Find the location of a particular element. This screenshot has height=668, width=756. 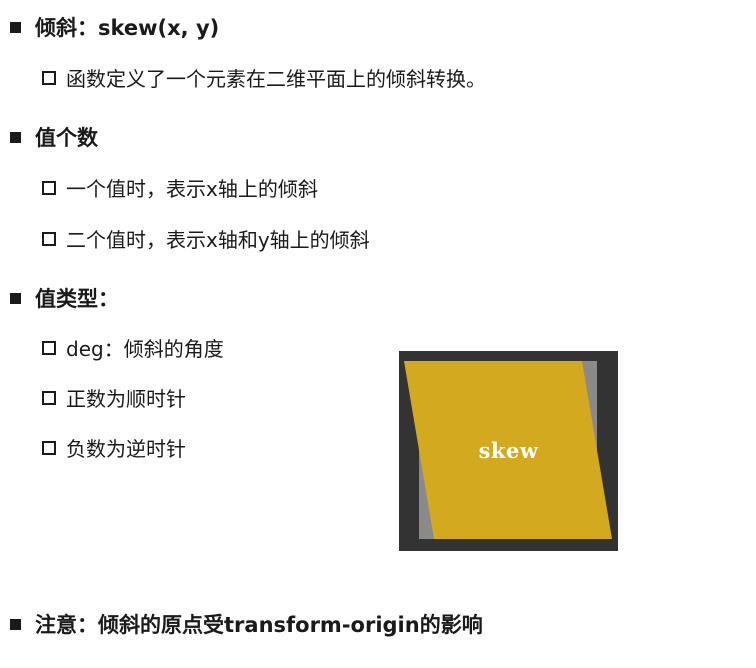

heading-value-type: 值类型： is located at coordinates (64, 298).